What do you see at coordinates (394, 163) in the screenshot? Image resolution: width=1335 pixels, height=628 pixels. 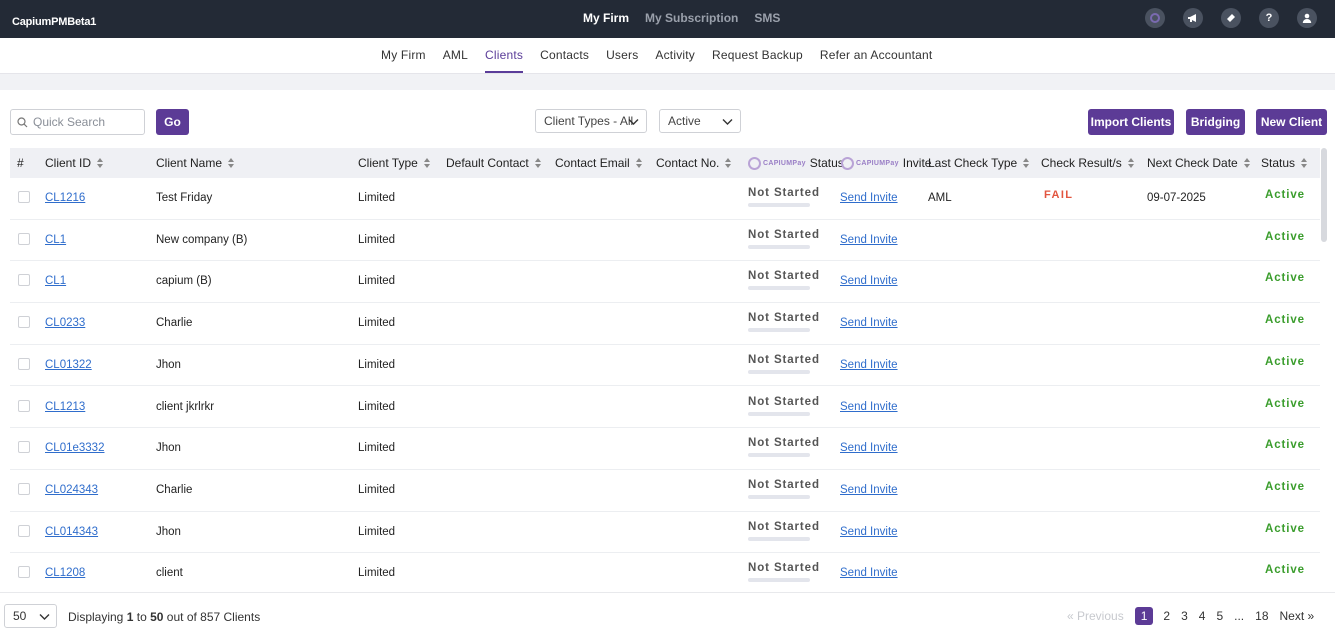 I see `col-client-type: Client Type` at bounding box center [394, 163].